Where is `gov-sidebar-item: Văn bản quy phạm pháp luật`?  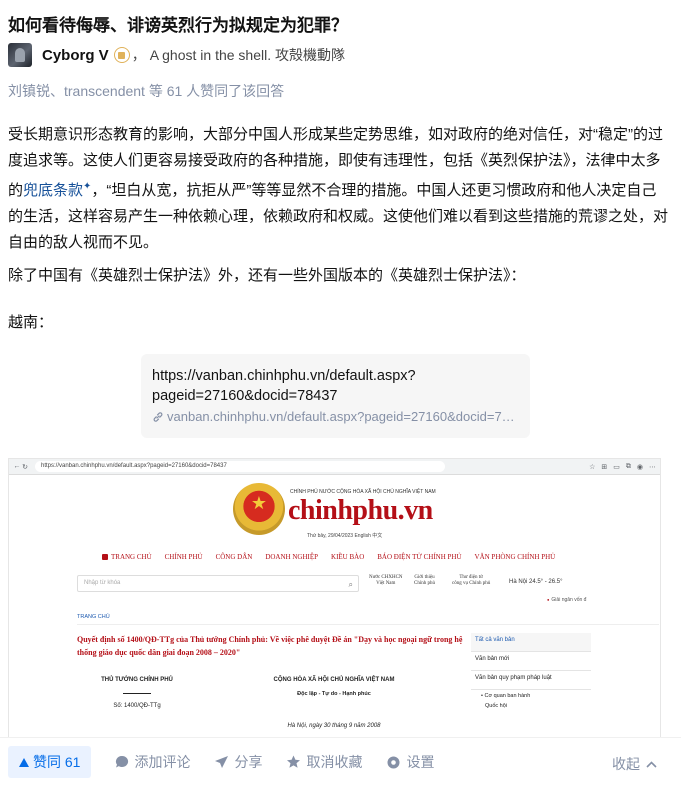 gov-sidebar-item: Văn bản quy phạm pháp luật is located at coordinates (531, 680).